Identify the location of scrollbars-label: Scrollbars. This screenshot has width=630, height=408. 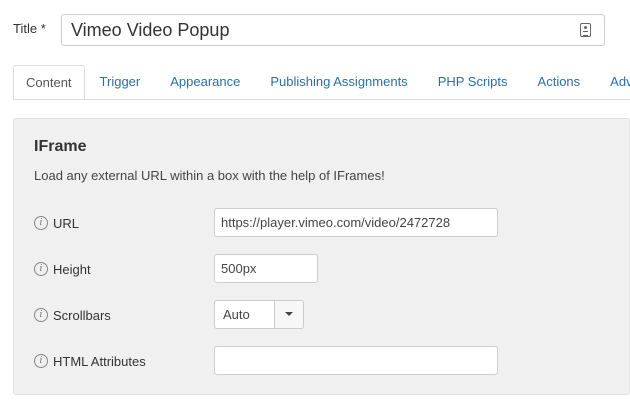
(82, 315).